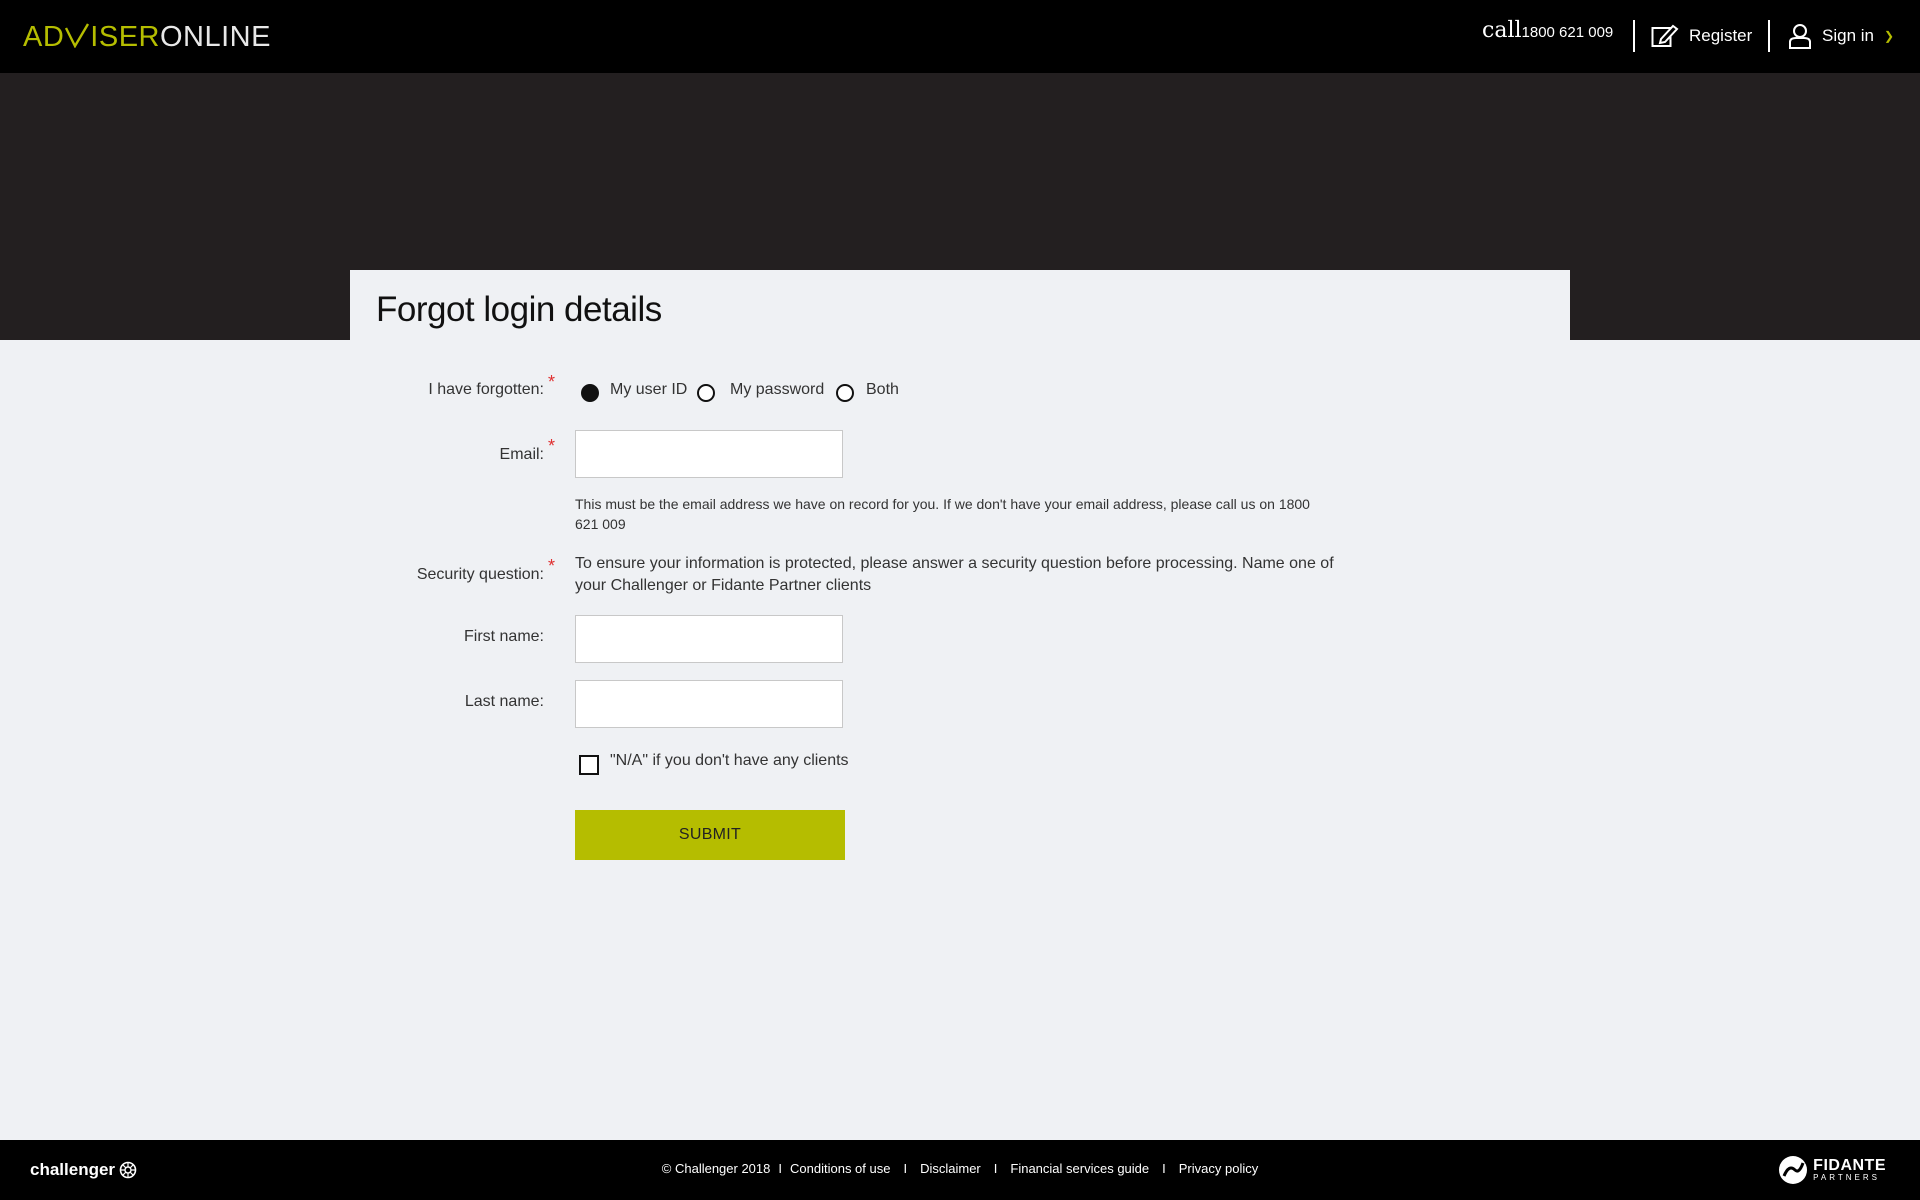  I want to click on register-label: Register, so click(1721, 35).